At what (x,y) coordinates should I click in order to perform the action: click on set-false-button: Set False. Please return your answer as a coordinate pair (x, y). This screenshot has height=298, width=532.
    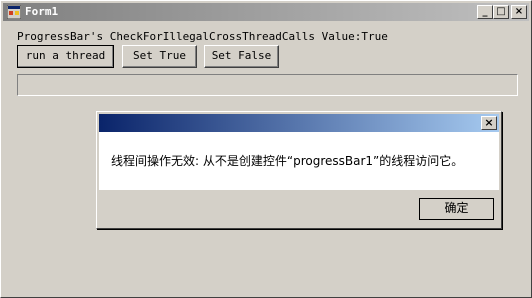
    Looking at the image, I should click on (241, 56).